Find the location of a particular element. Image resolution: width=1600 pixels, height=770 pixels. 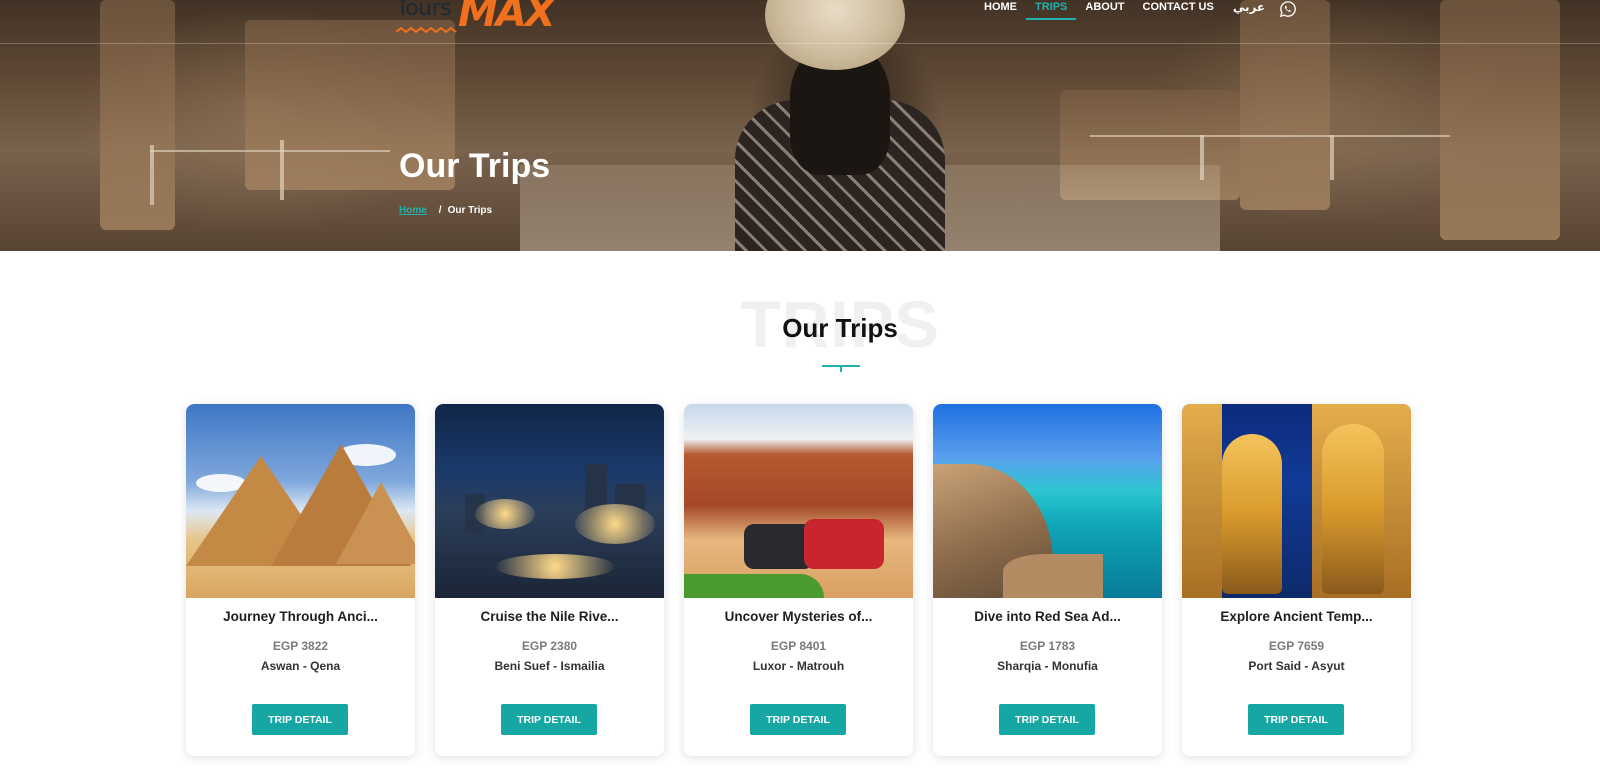

trip-price: EGP 3822 is located at coordinates (300, 646).